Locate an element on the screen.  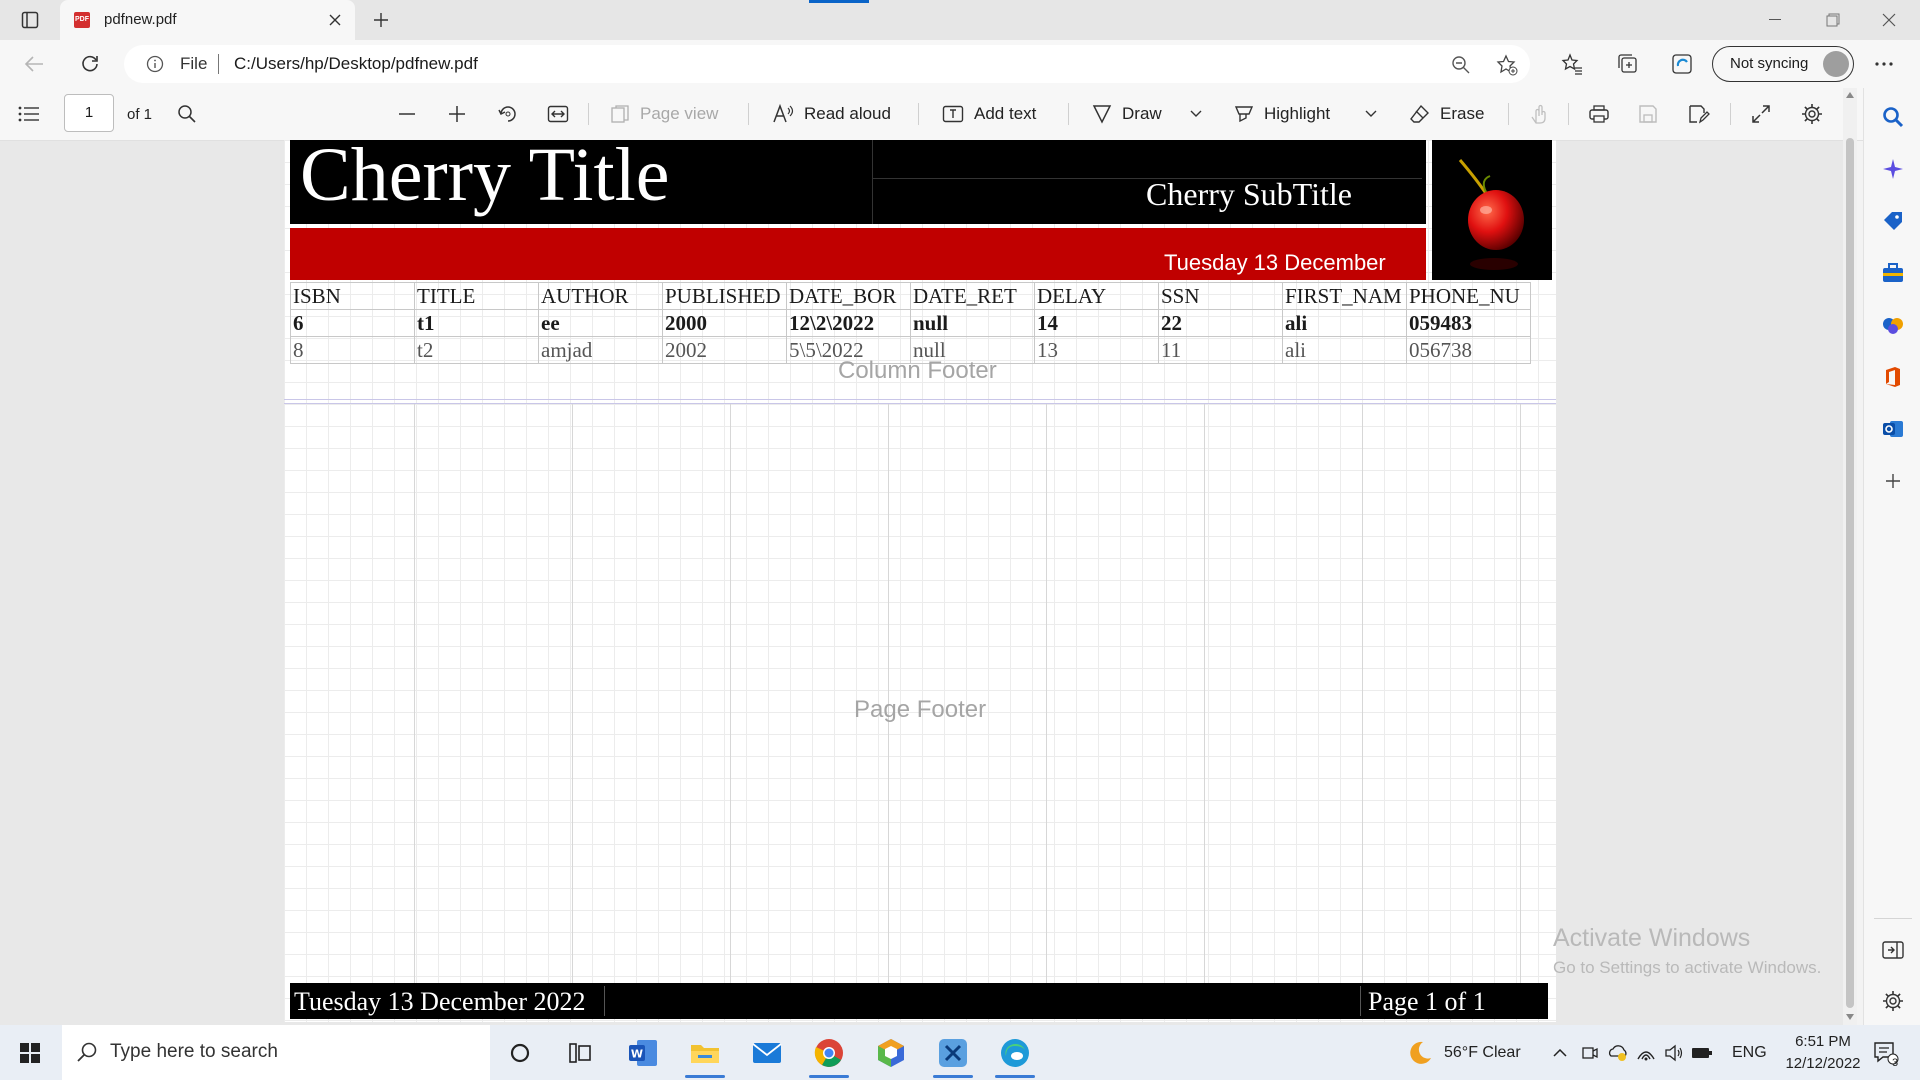
browser-essentials-icon is located at coordinates (1682, 64).